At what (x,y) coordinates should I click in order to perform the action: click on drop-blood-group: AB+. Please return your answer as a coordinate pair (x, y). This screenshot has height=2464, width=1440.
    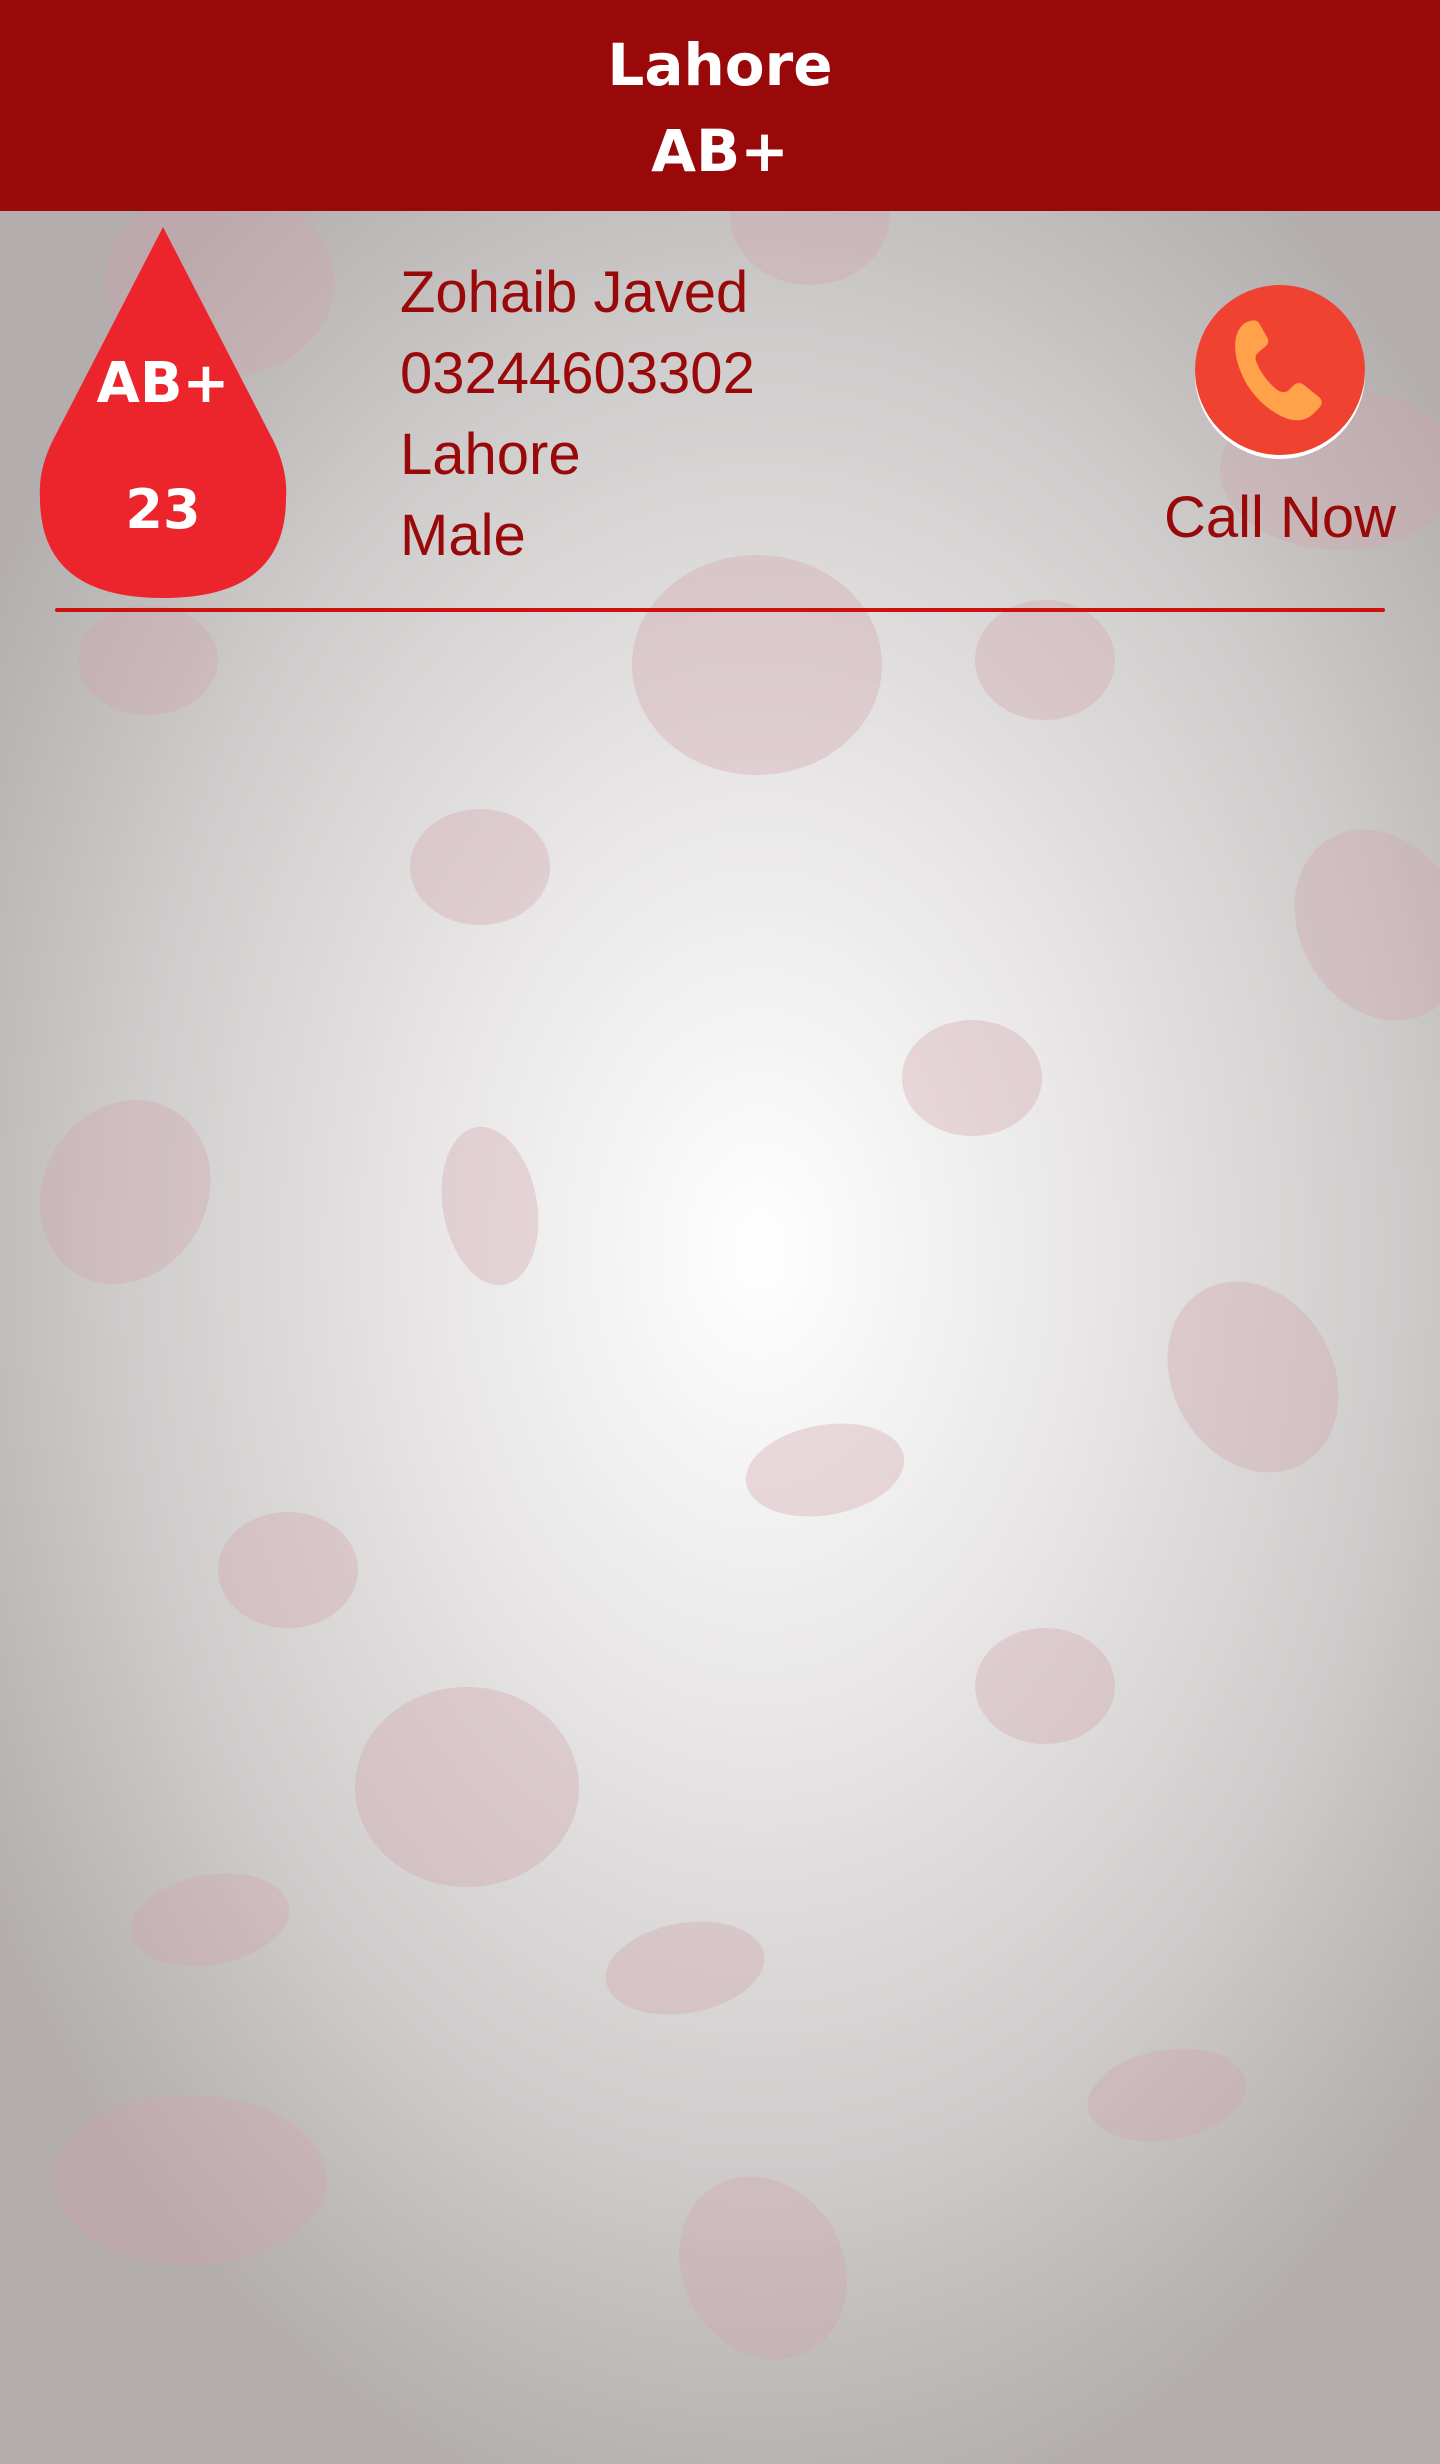
    Looking at the image, I should click on (163, 383).